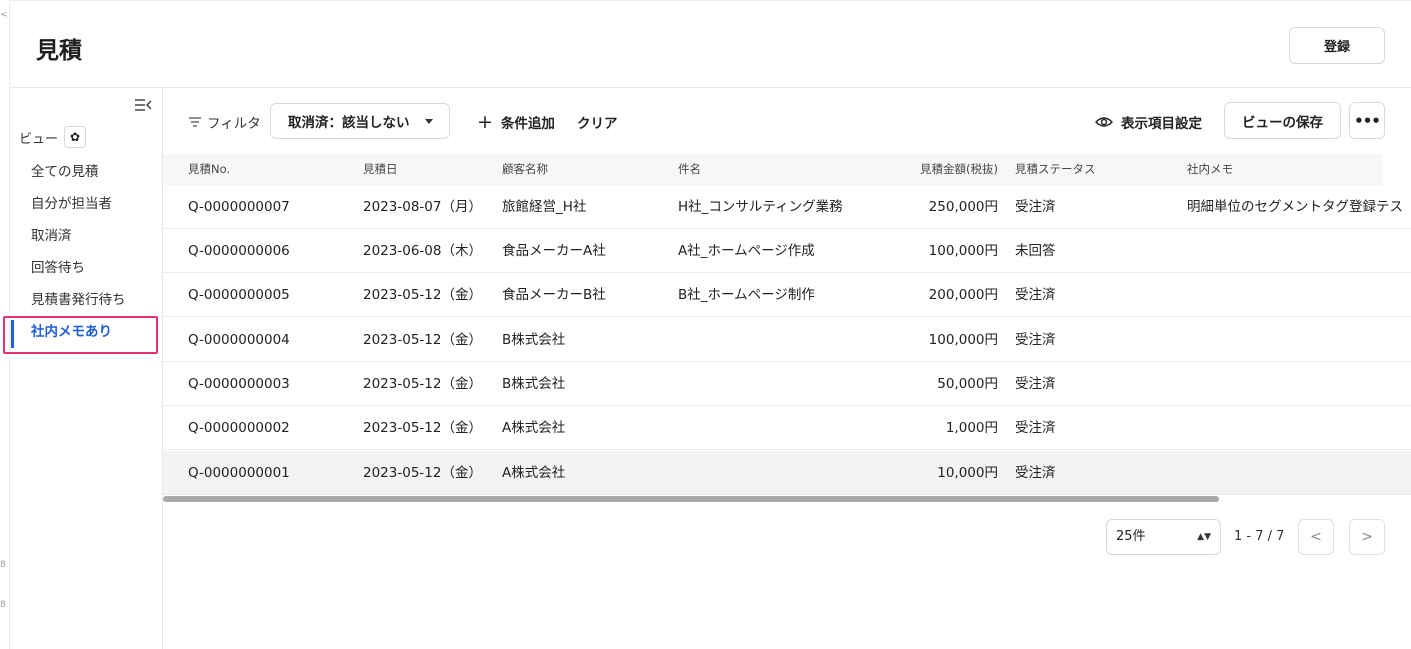  I want to click on next-page-button: >, so click(1367, 537).